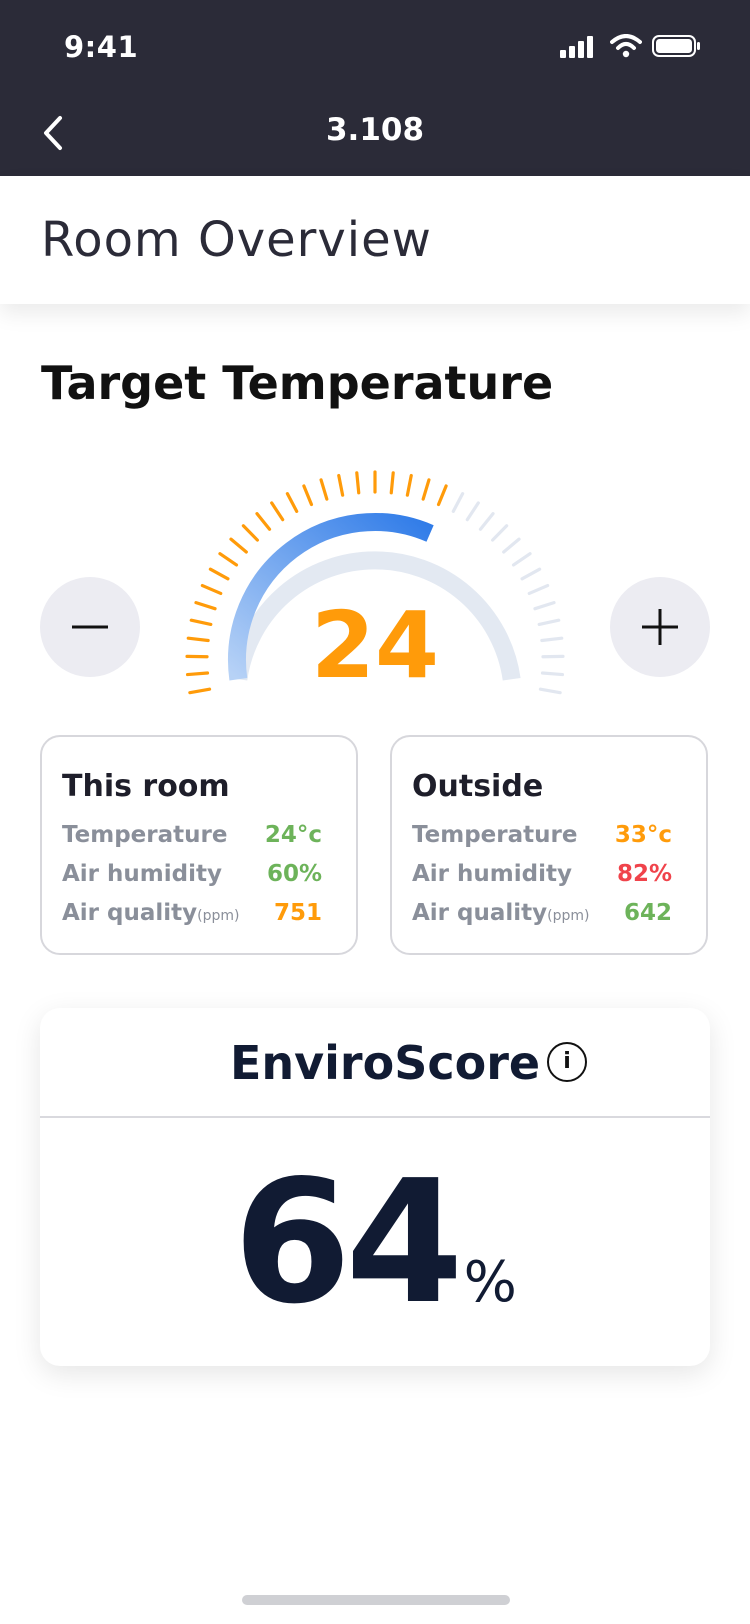  I want to click on plus-icon, so click(660, 627).